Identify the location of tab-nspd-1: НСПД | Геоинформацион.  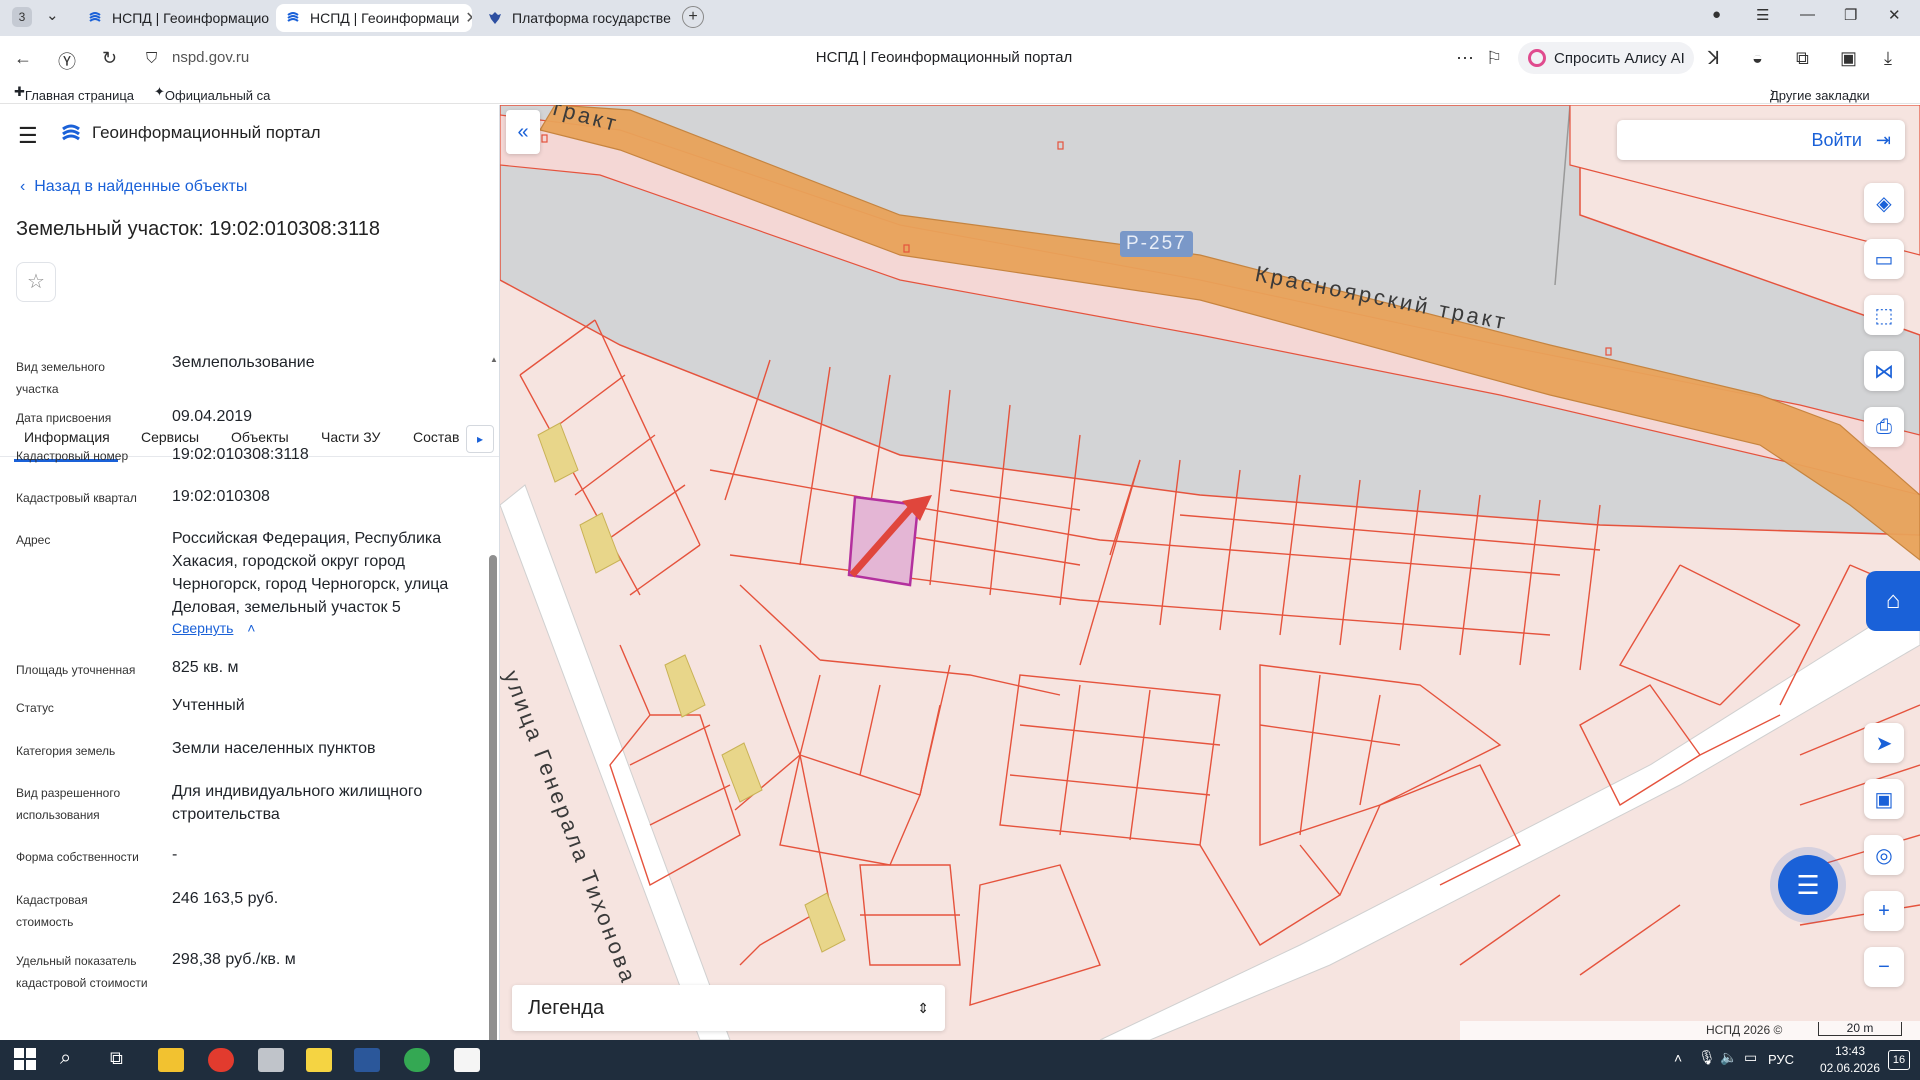
(174, 18).